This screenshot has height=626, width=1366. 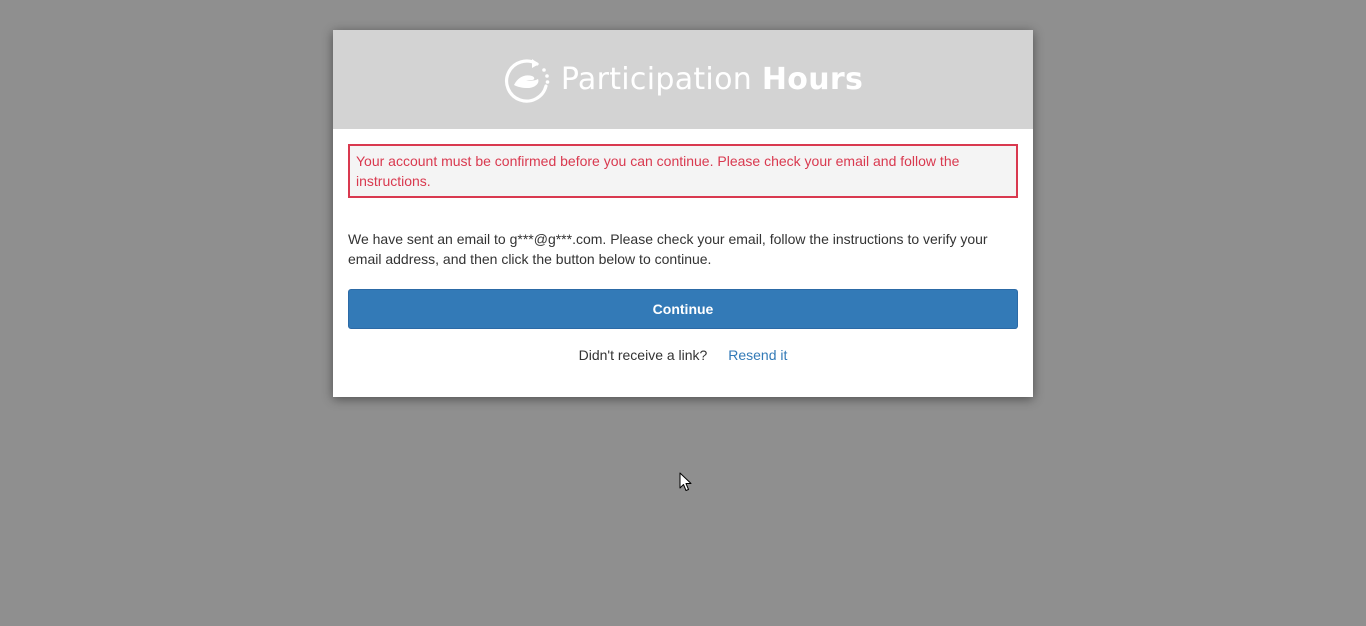 I want to click on brand-name-light: Participation, so click(x=661, y=79).